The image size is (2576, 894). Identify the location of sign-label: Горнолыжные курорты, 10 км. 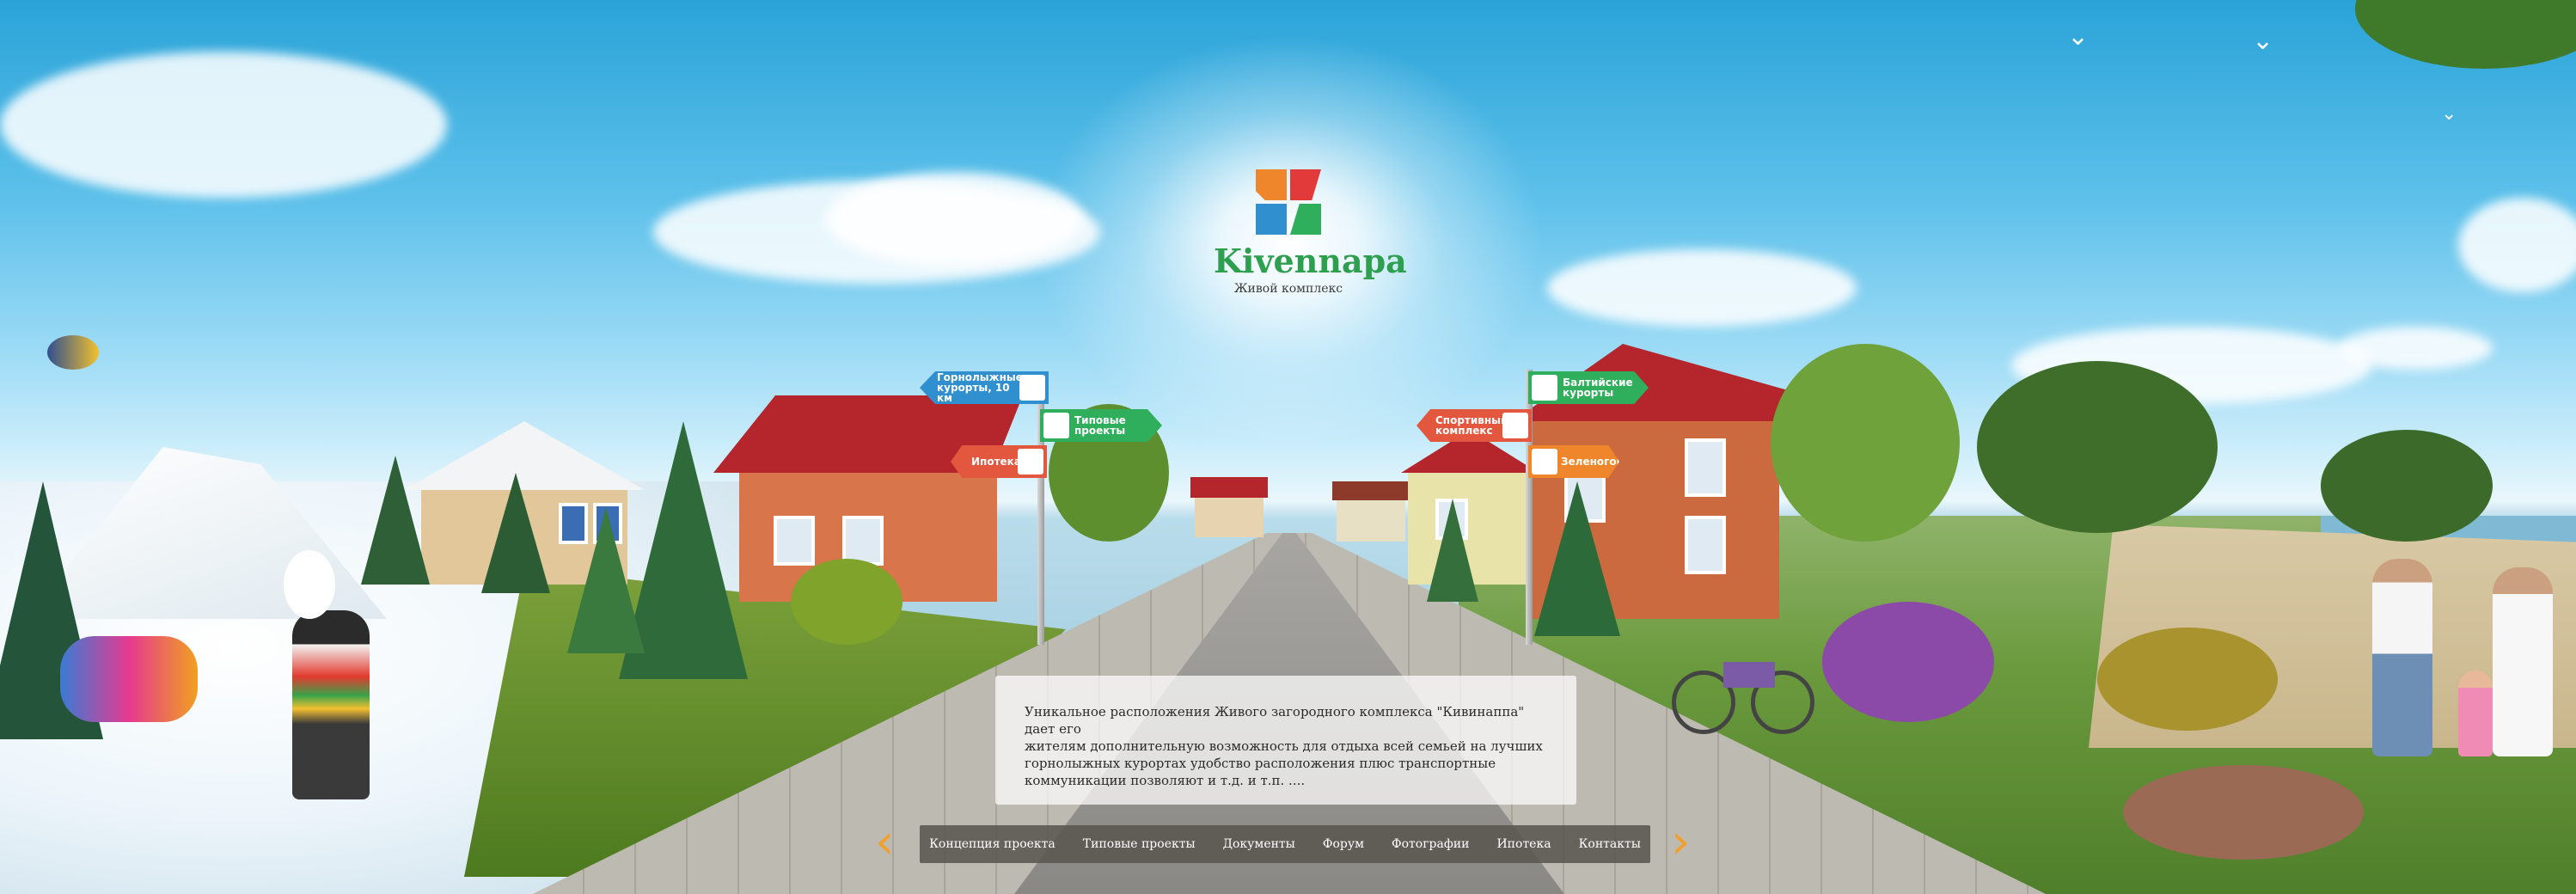
(980, 388).